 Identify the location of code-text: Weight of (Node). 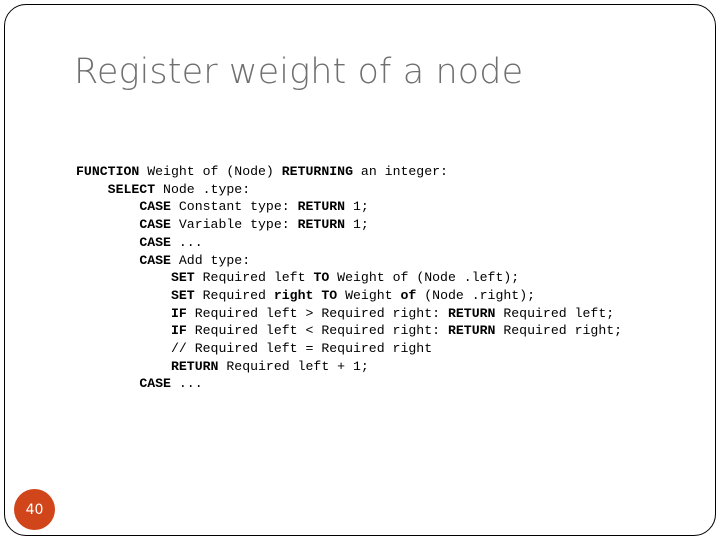
(210, 171).